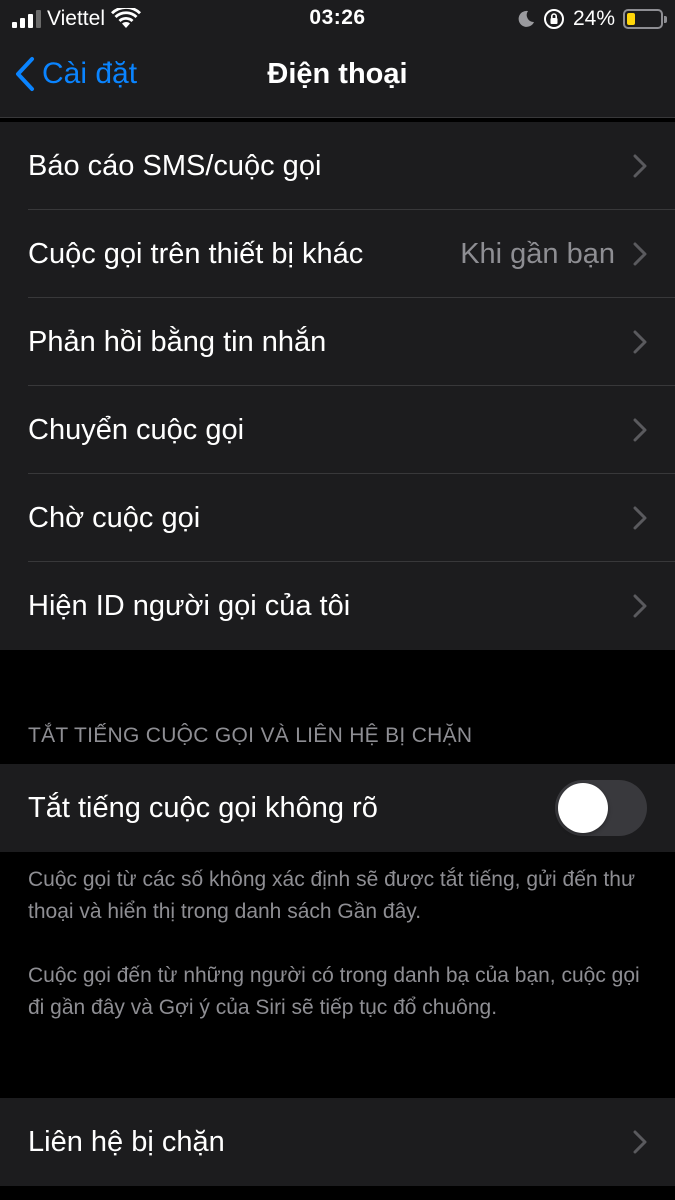 The image size is (675, 1200). I want to click on row-call-waiting: Chờ cuộc gọi, so click(337, 518).